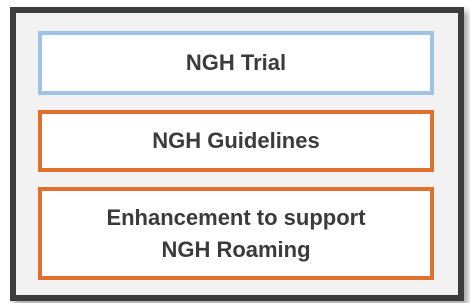  Describe the element at coordinates (236, 217) in the screenshot. I see `ngh-roaming-label-line-1: Enhancement to support` at that location.